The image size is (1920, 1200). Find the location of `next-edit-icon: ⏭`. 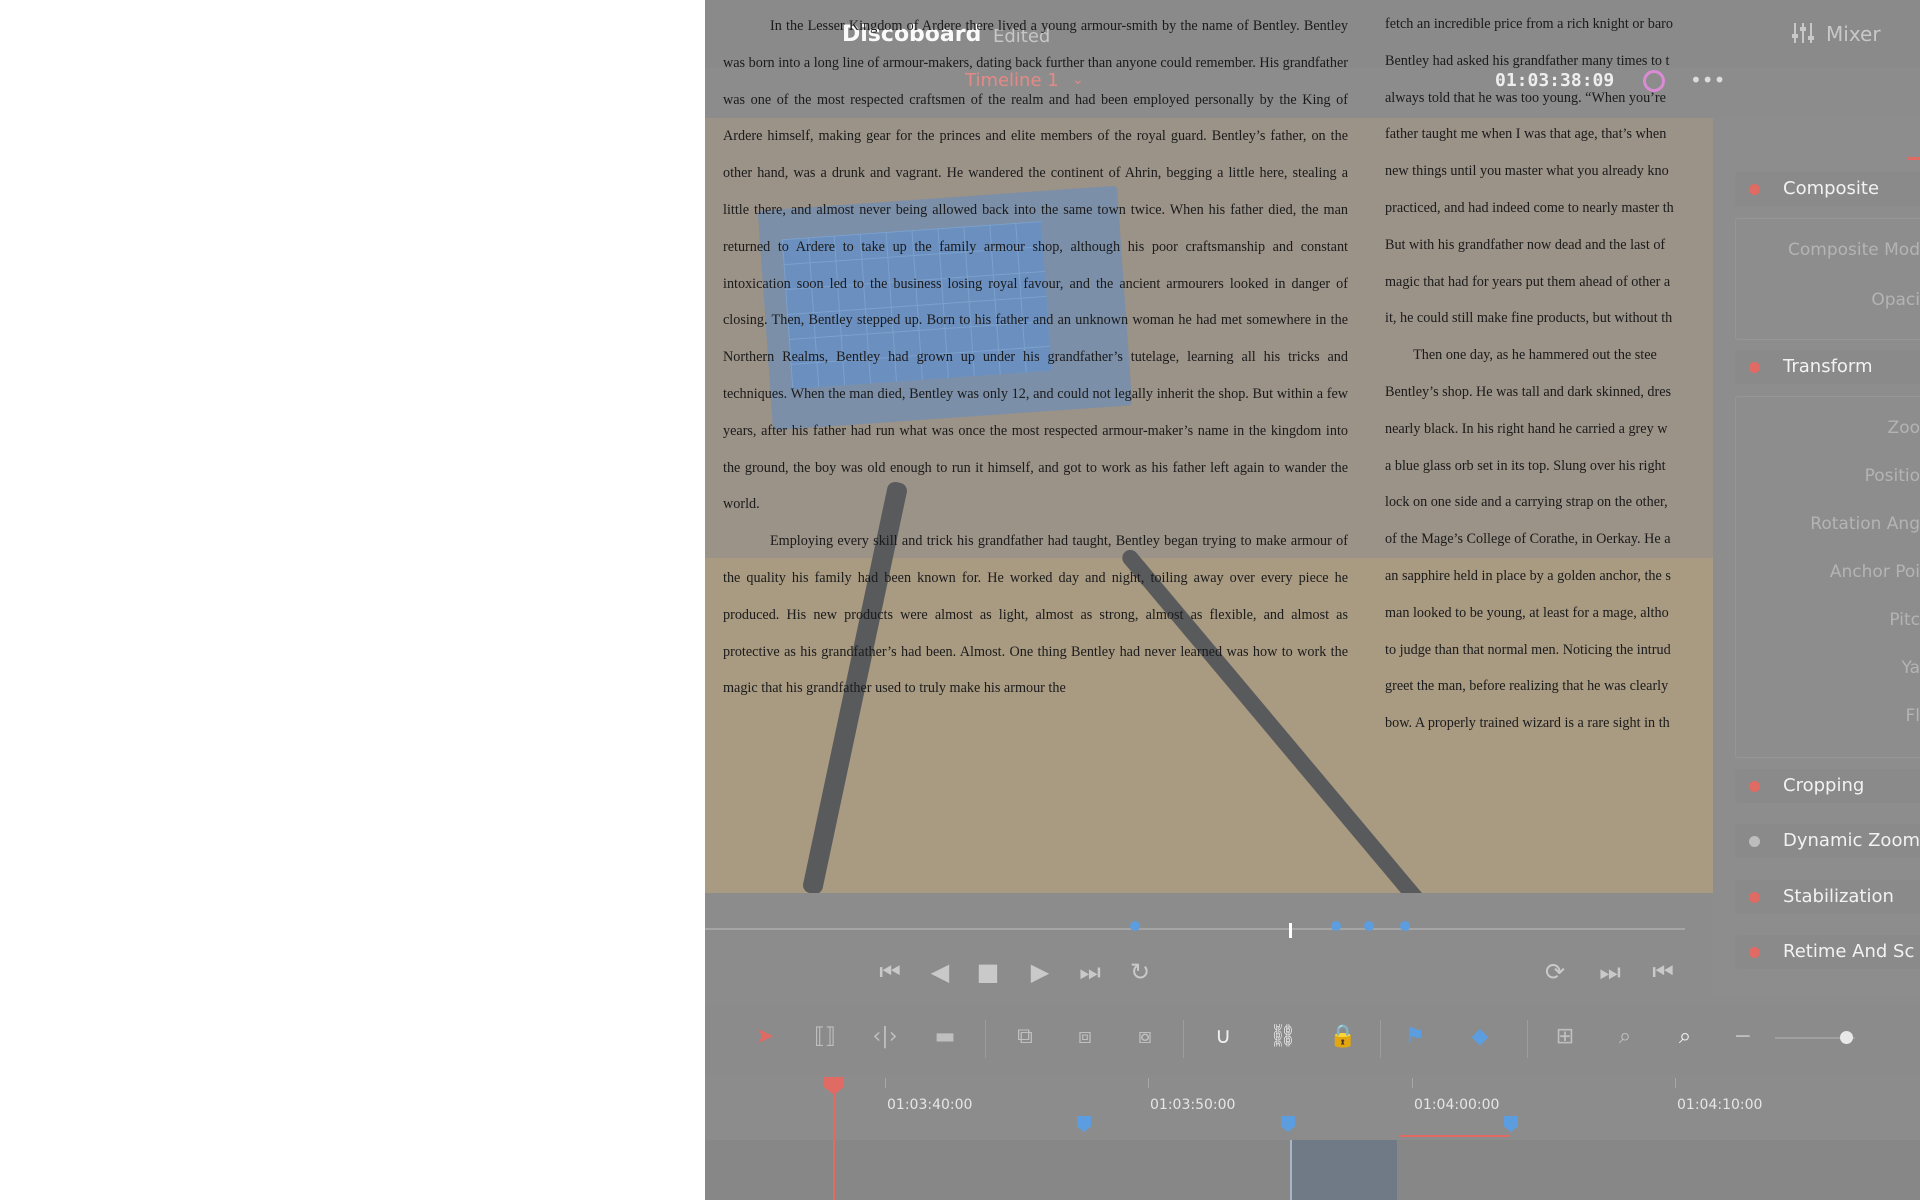

next-edit-icon: ⏭ is located at coordinates (1610, 973).